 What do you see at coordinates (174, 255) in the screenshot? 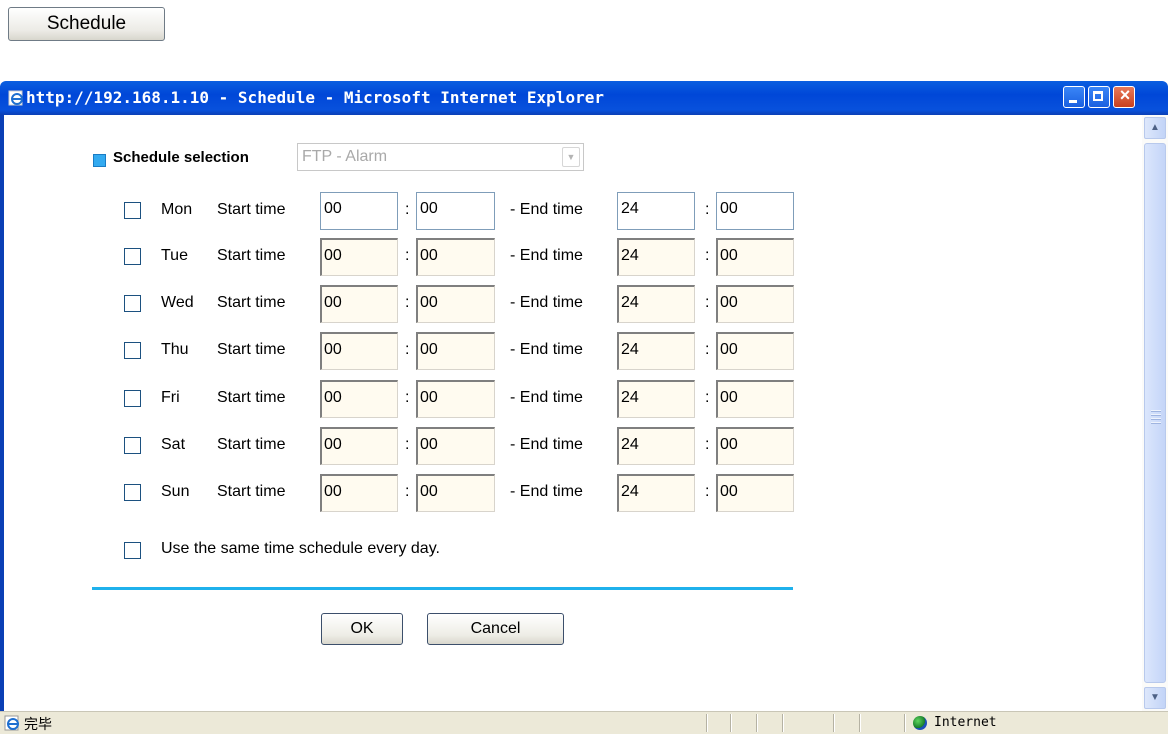
I see `day-label: Tue` at bounding box center [174, 255].